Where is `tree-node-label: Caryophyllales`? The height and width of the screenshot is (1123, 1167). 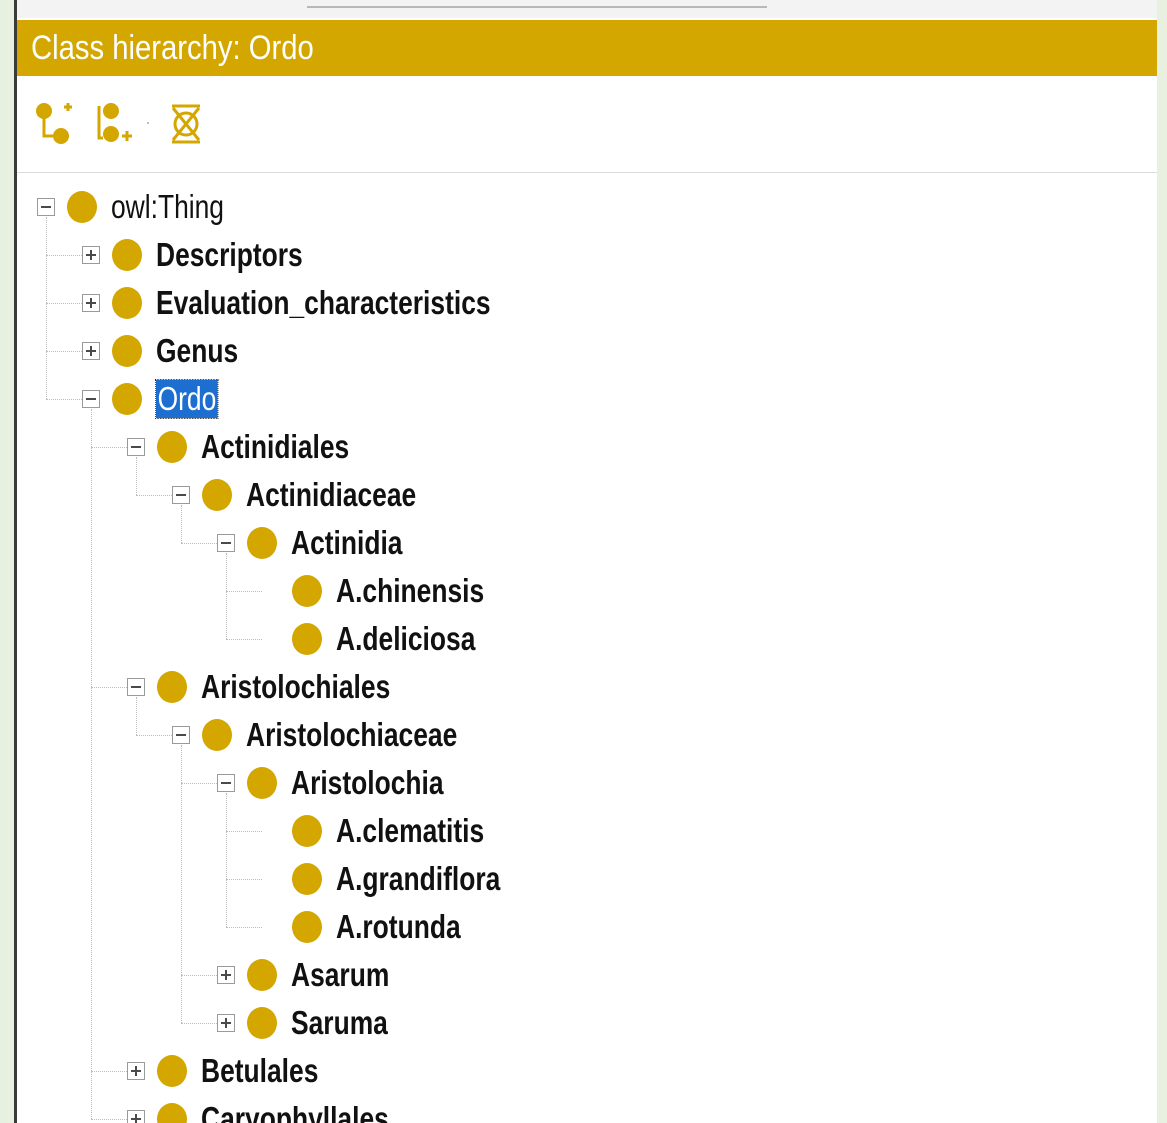
tree-node-label: Caryophyllales is located at coordinates (295, 1111).